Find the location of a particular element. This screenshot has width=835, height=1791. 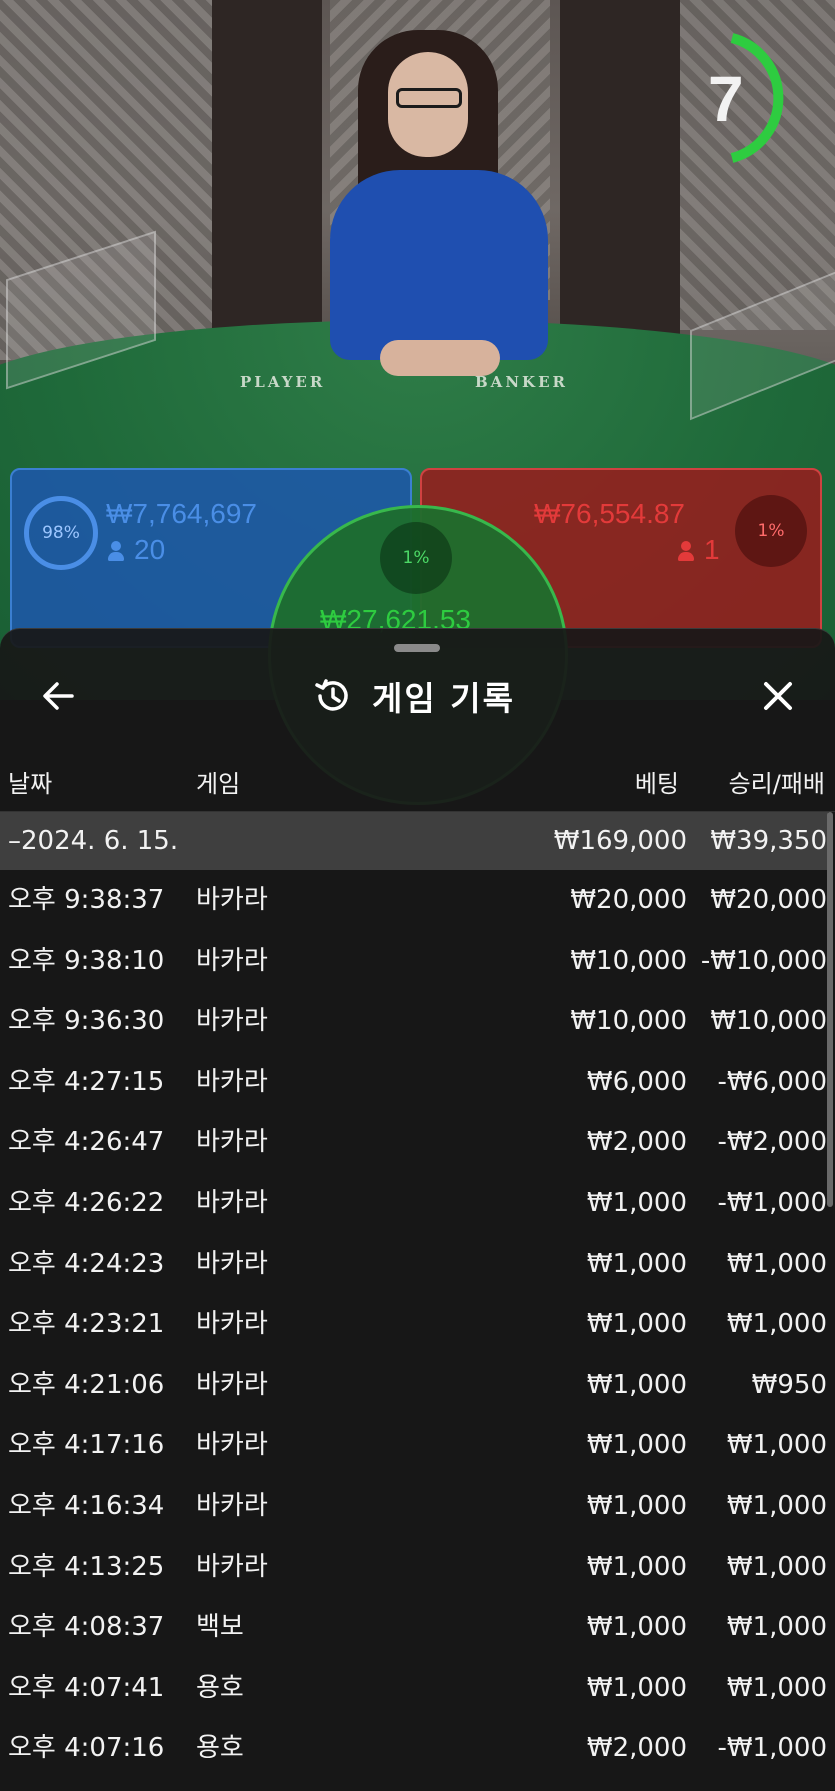

history-row: 오후 4:07:16 용호 ₩2,000 -₩1,000 is located at coordinates (417, 1748).